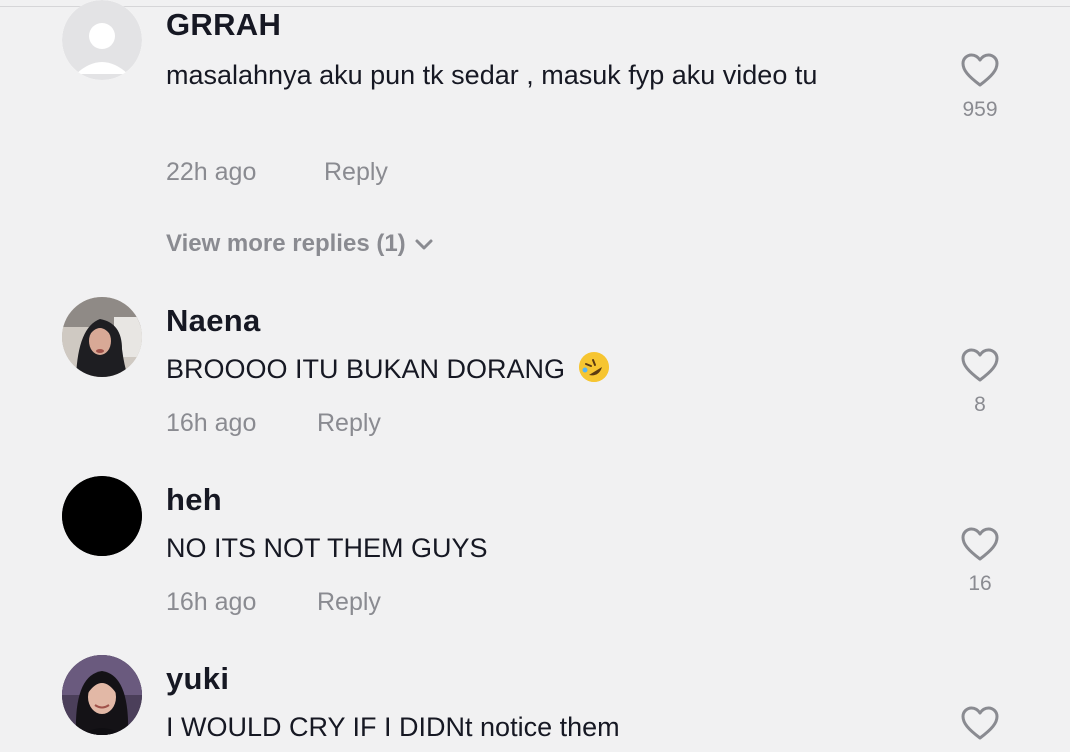 The width and height of the screenshot is (1070, 752). I want to click on top-divider, so click(535, 6).